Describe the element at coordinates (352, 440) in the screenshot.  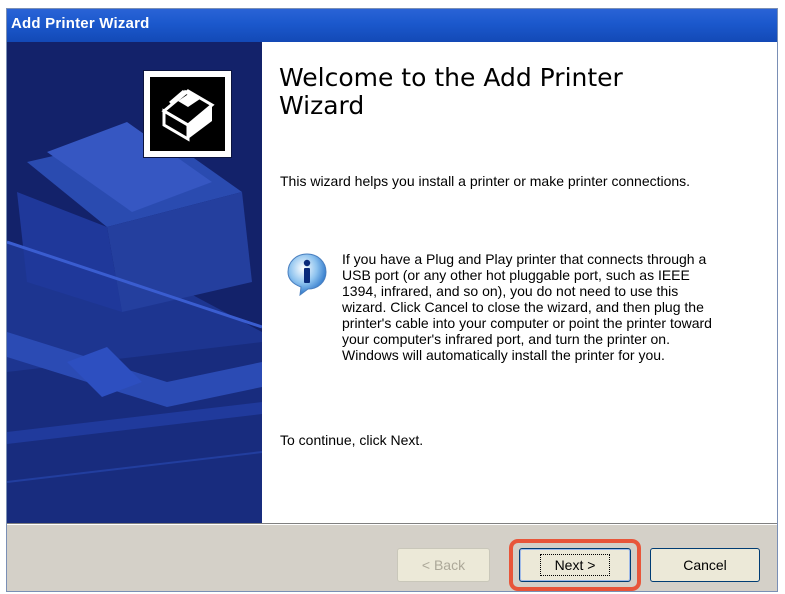
I see `continue-instruction: To continue, click Next.` at that location.